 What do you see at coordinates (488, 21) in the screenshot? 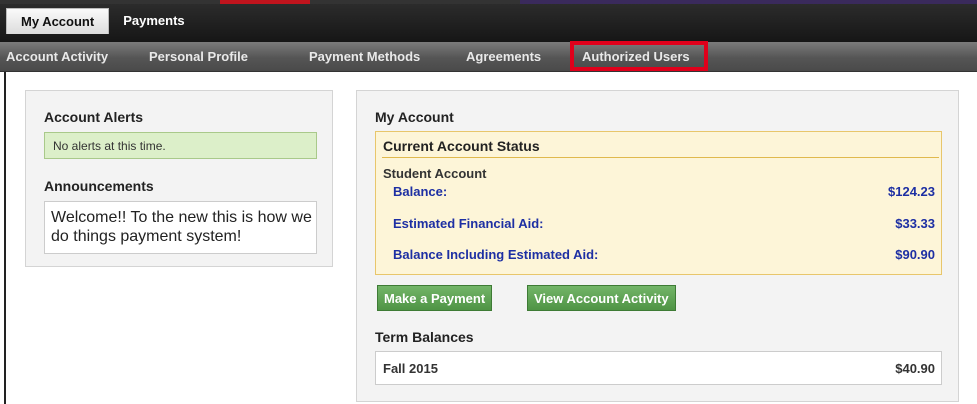
I see `top-navigation-bar: My Account Payments` at bounding box center [488, 21].